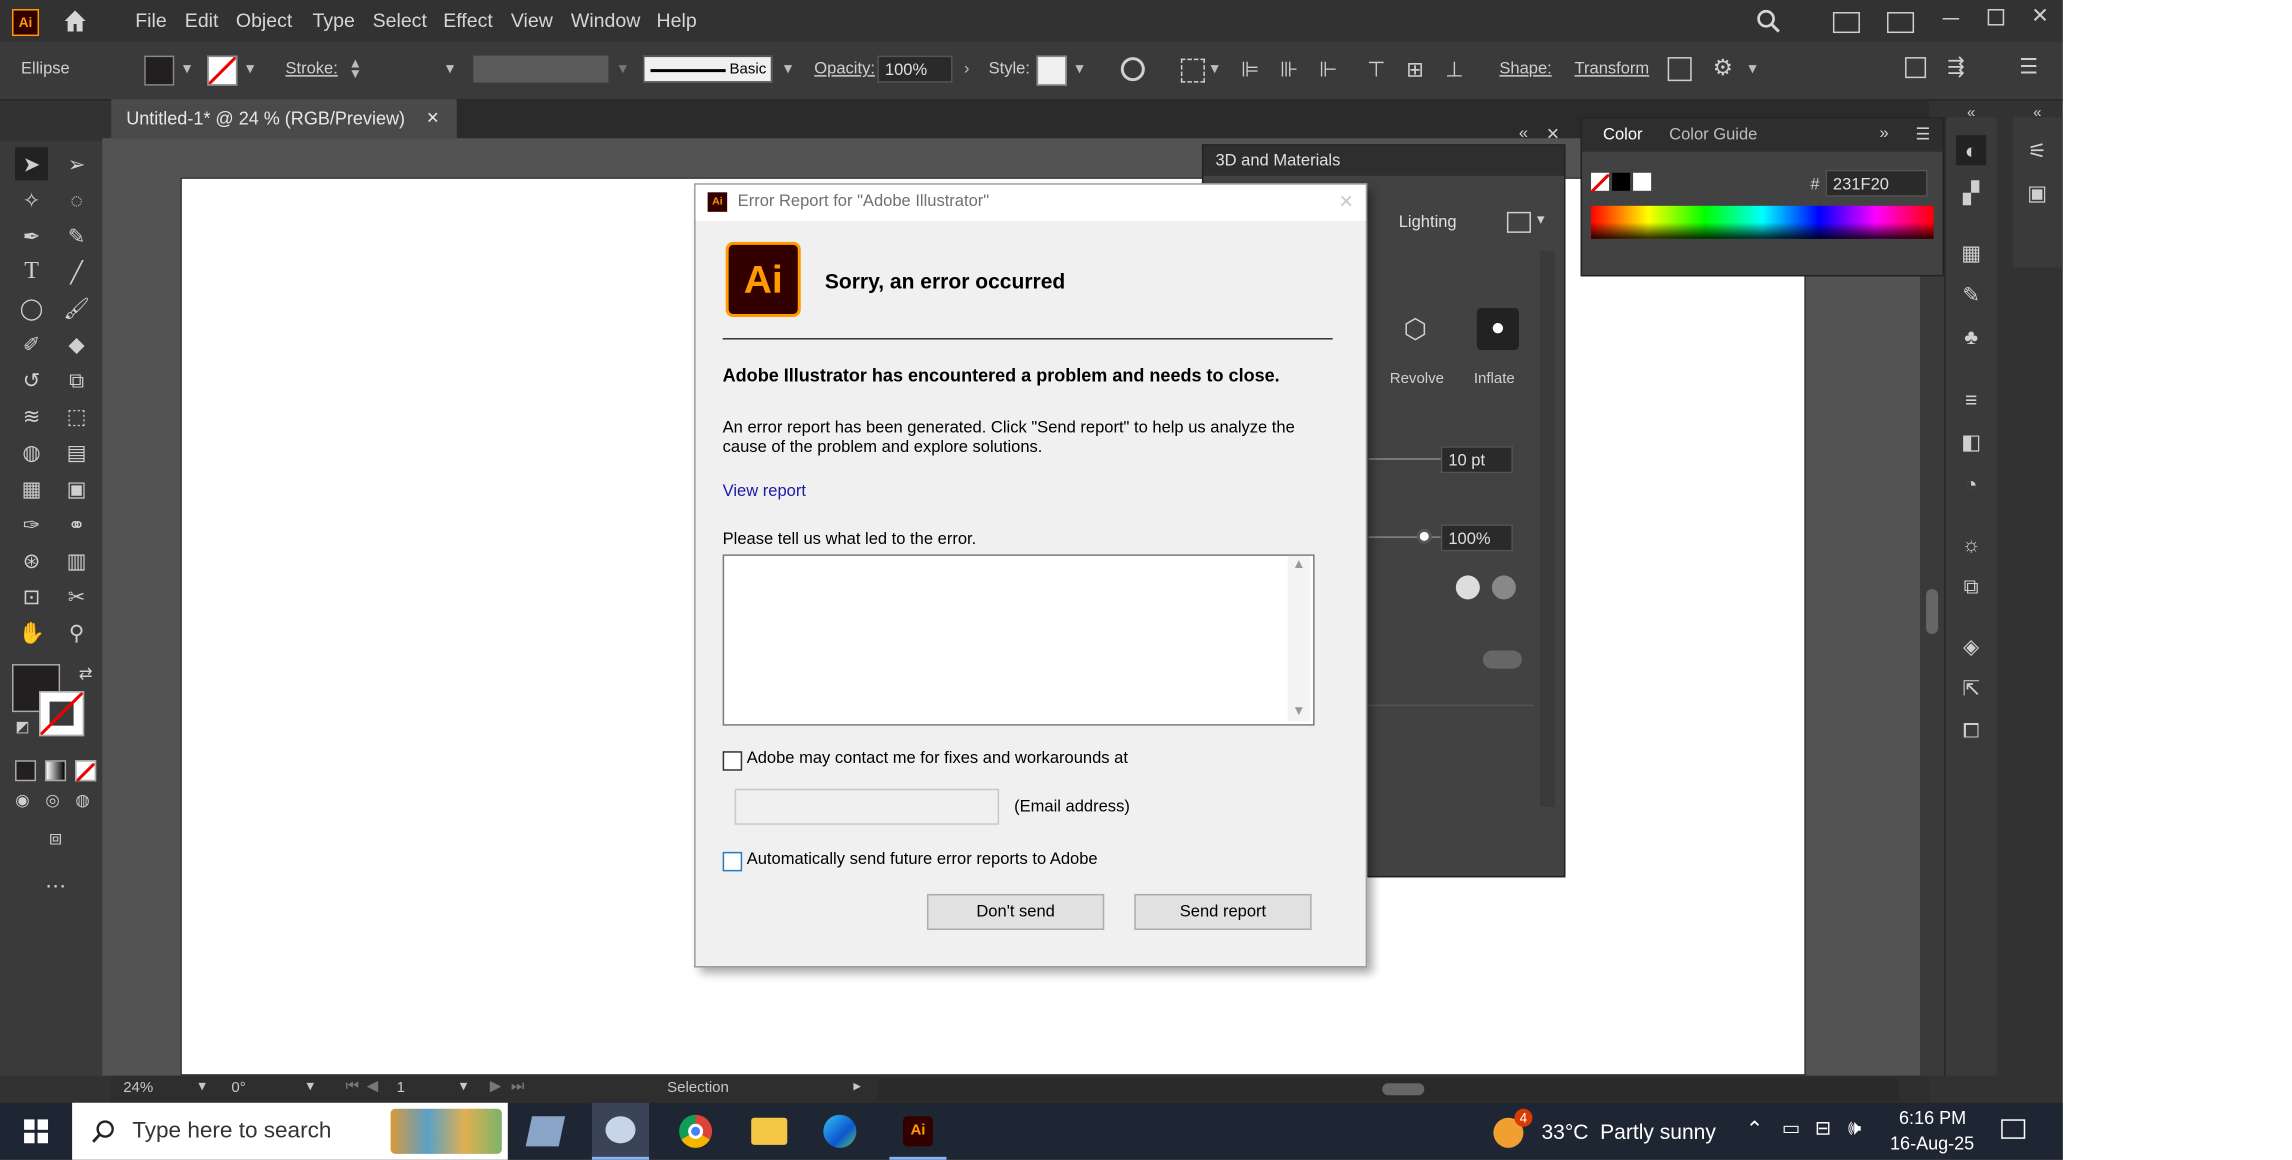  I want to click on type-tool-icon: T, so click(31, 271).